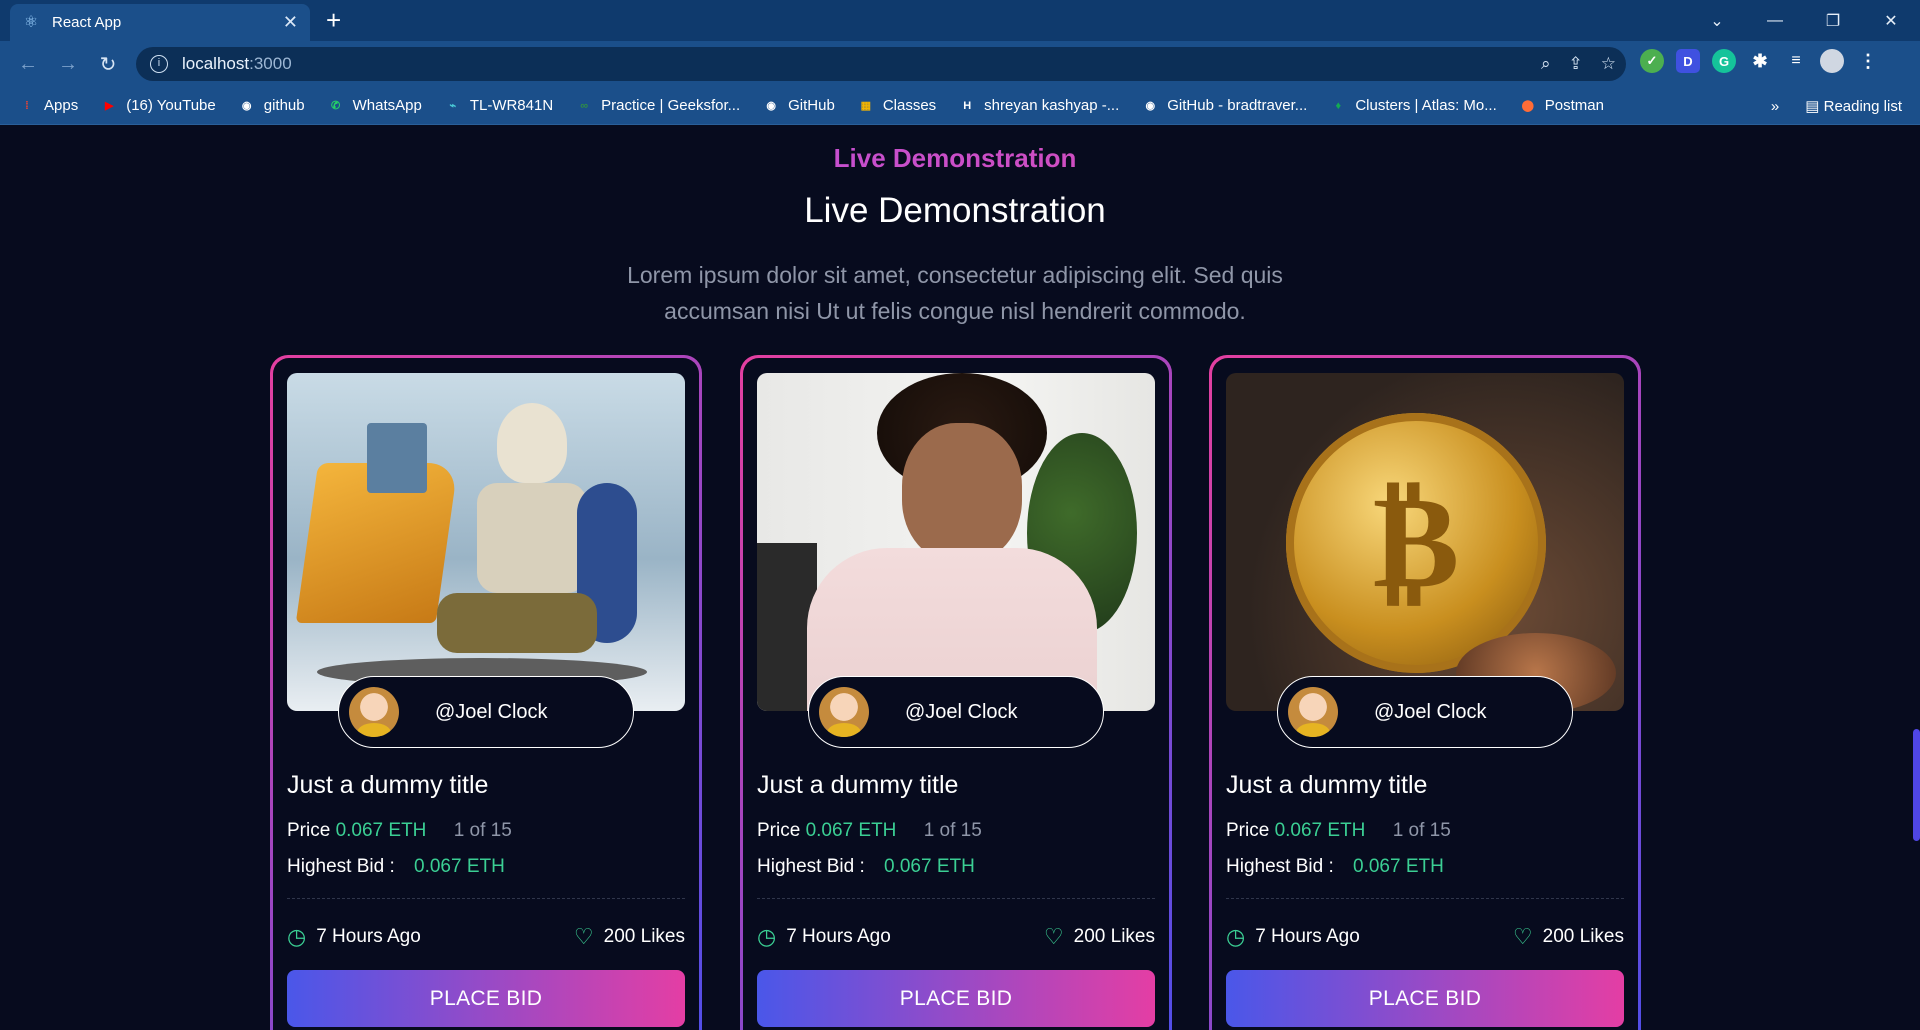  I want to click on tab-search-icon: ⌄, so click(1717, 20).